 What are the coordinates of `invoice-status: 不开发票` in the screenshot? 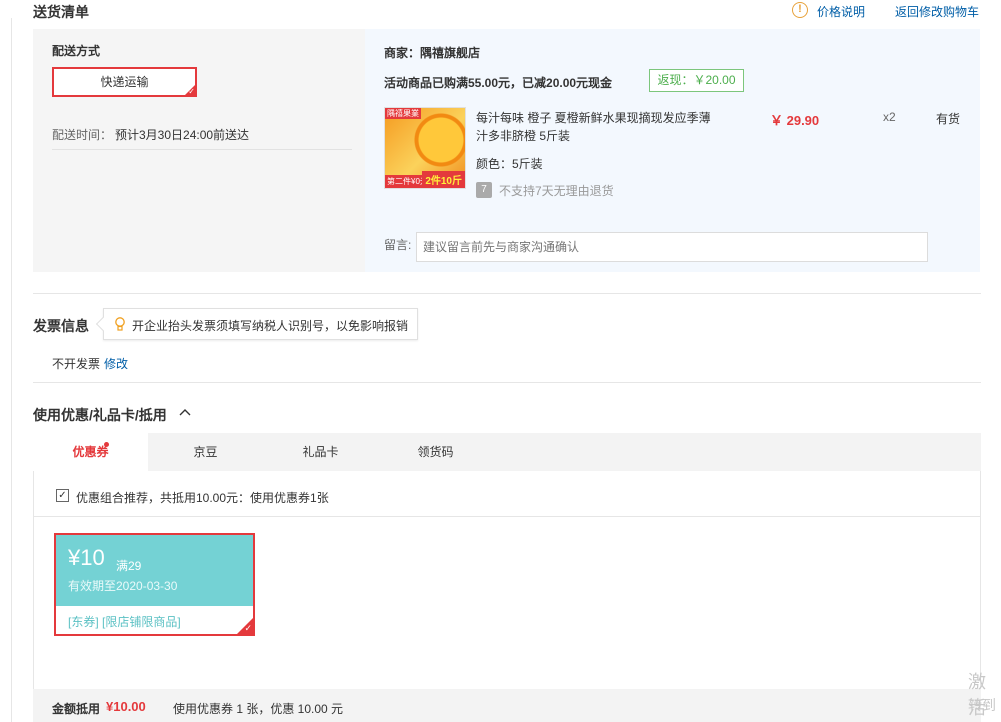 It's located at (76, 364).